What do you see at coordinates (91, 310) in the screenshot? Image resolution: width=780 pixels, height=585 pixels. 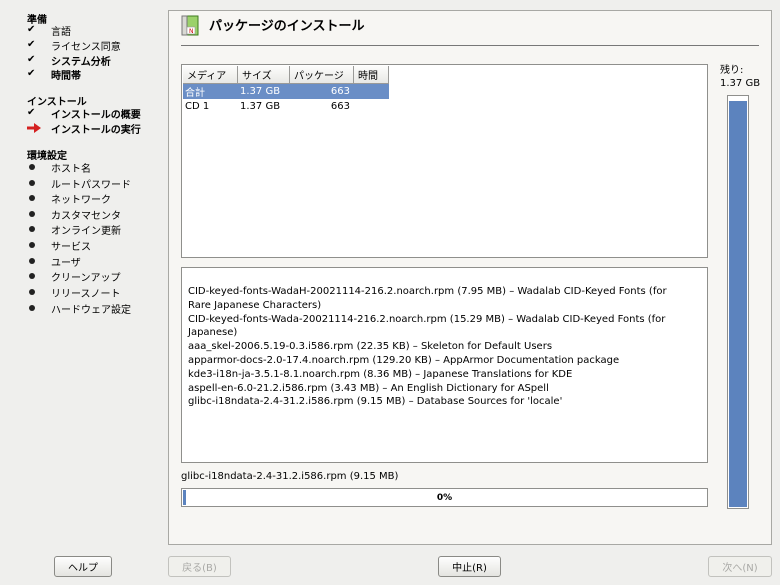 I see `step-label: ハードウェア設定` at bounding box center [91, 310].